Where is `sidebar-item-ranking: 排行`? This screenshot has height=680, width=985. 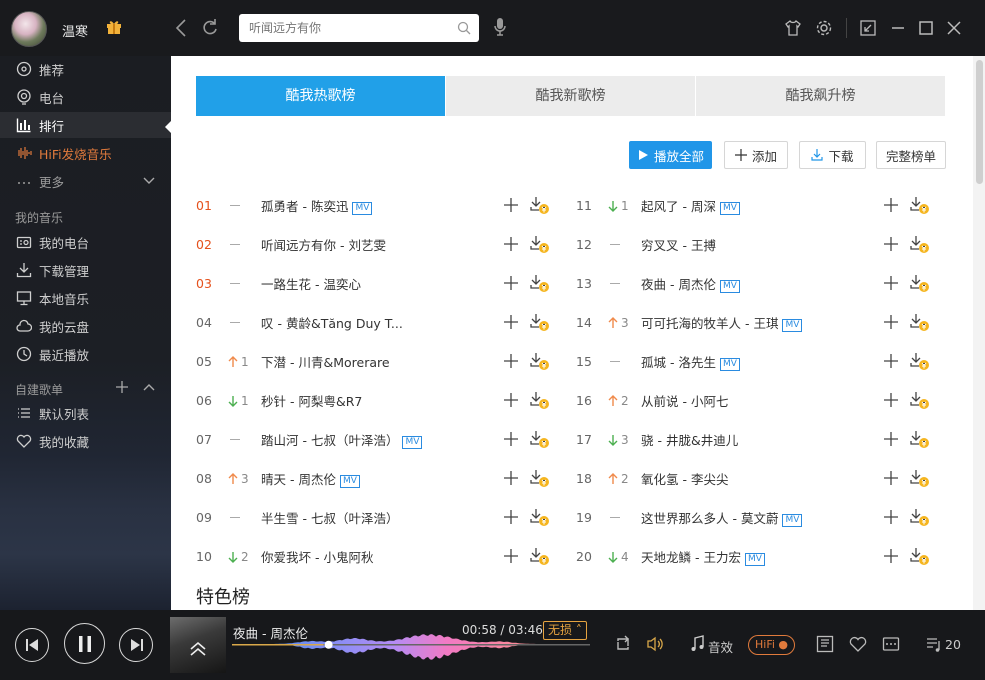 sidebar-item-ranking: 排行 is located at coordinates (85, 125).